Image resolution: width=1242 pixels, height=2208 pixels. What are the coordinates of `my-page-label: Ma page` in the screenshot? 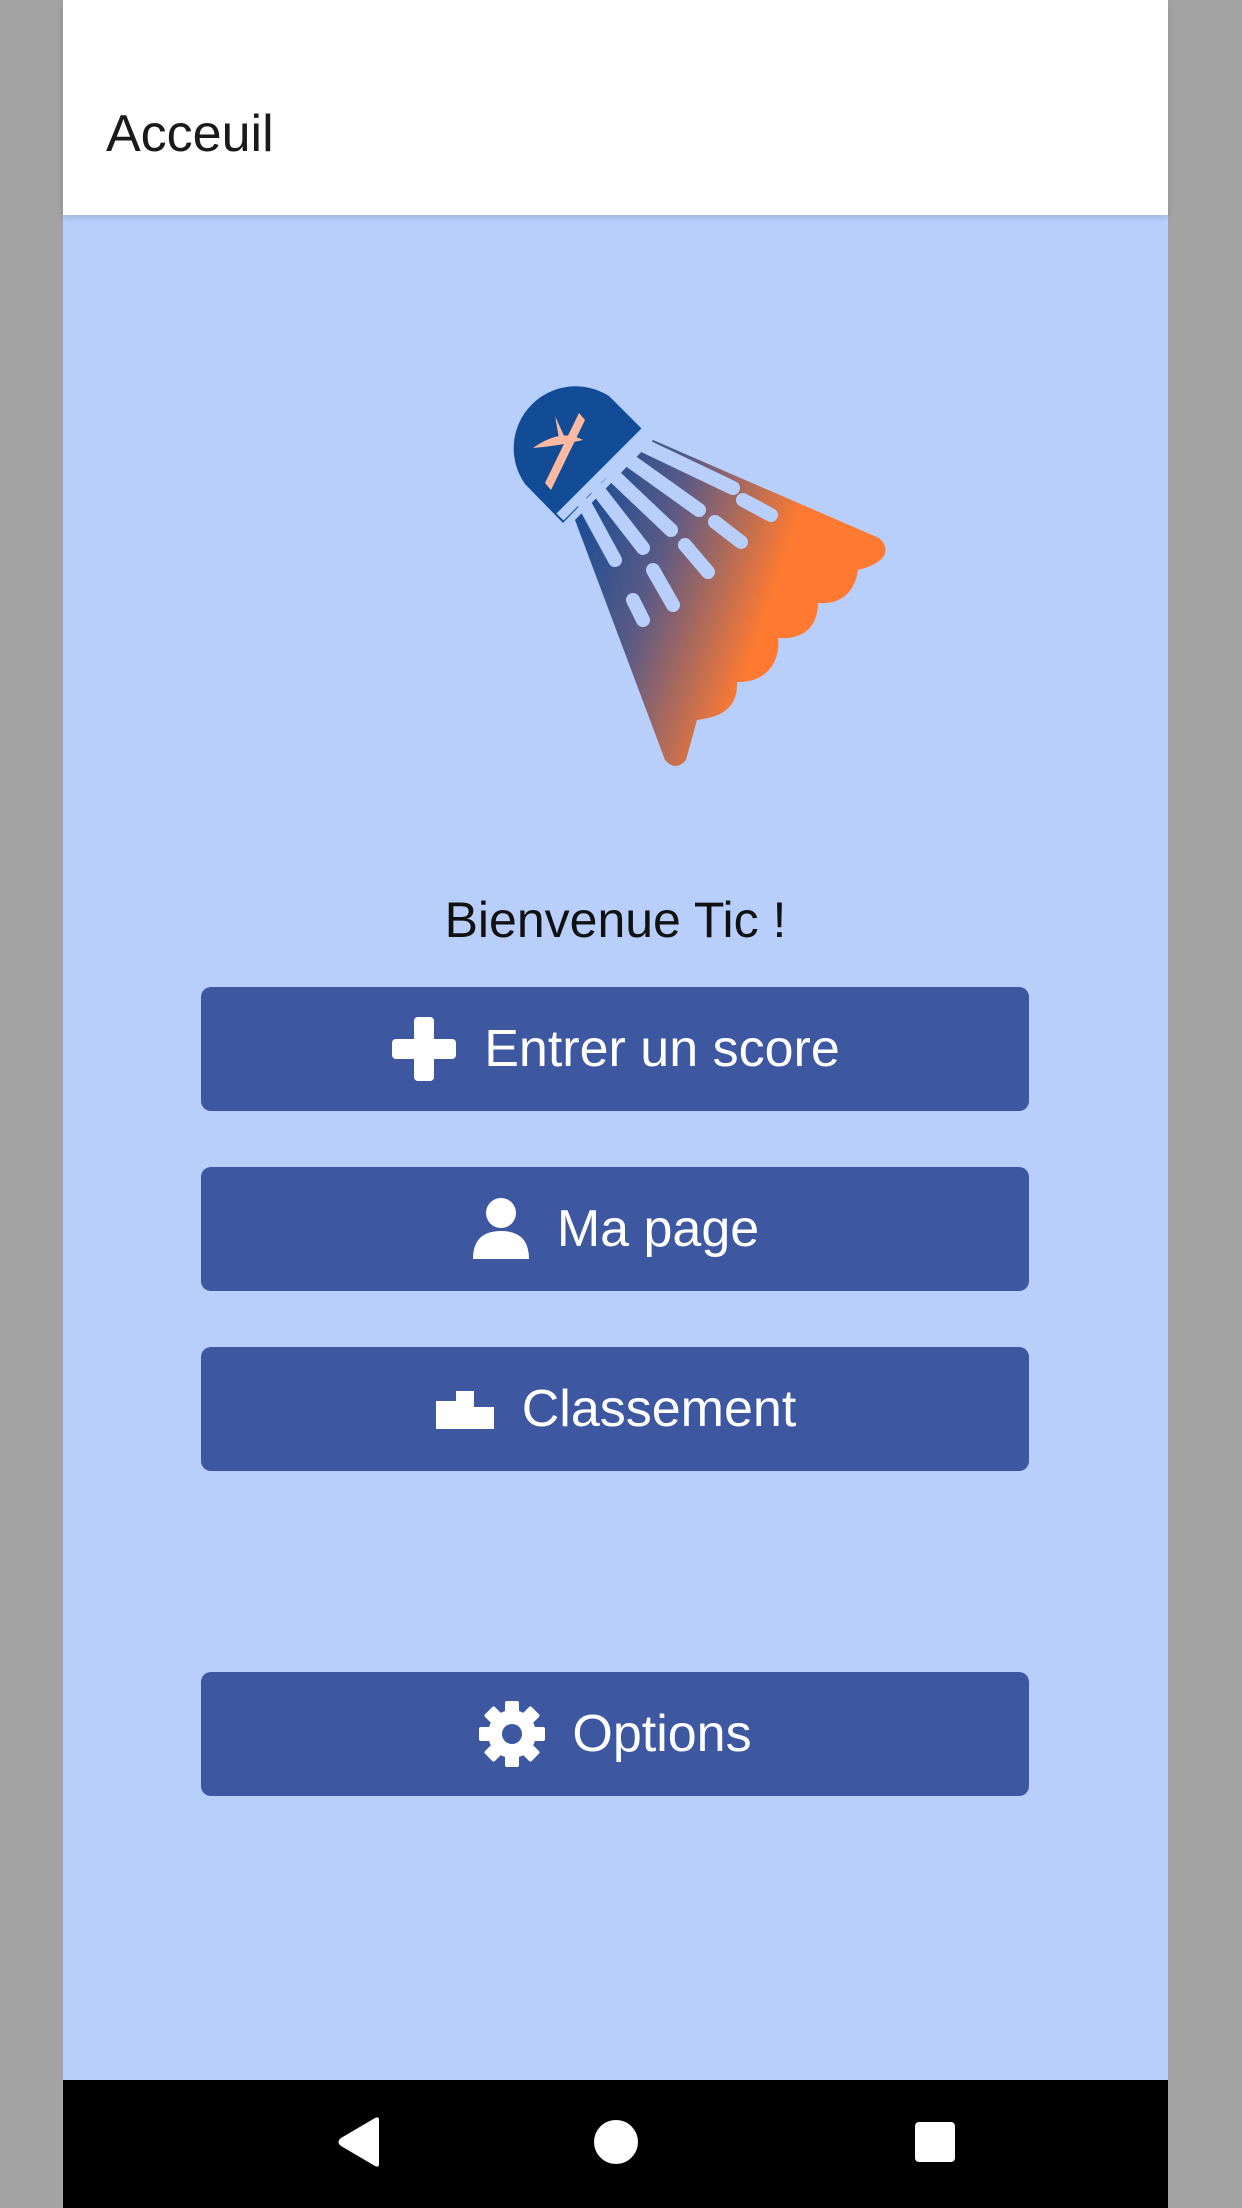 It's located at (658, 1229).